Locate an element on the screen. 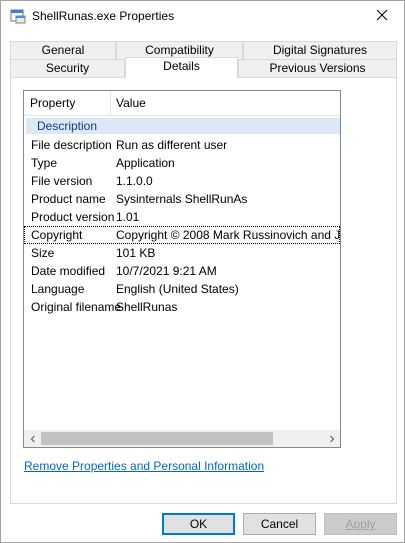 Image resolution: width=405 pixels, height=543 pixels. tab-label: Details is located at coordinates (181, 66).